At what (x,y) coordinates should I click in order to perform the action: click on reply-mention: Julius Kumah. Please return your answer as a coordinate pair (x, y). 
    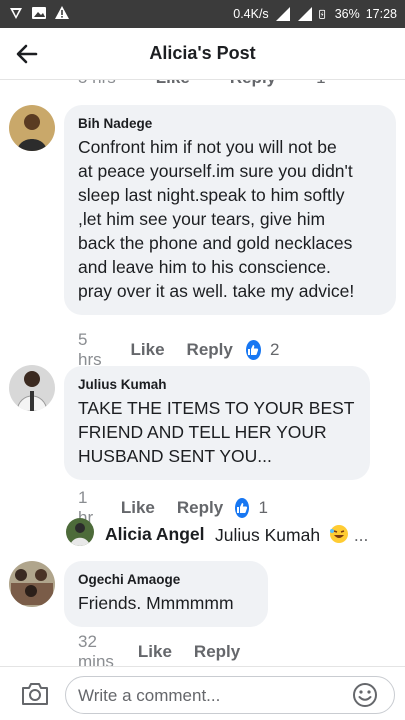
    Looking at the image, I should click on (268, 535).